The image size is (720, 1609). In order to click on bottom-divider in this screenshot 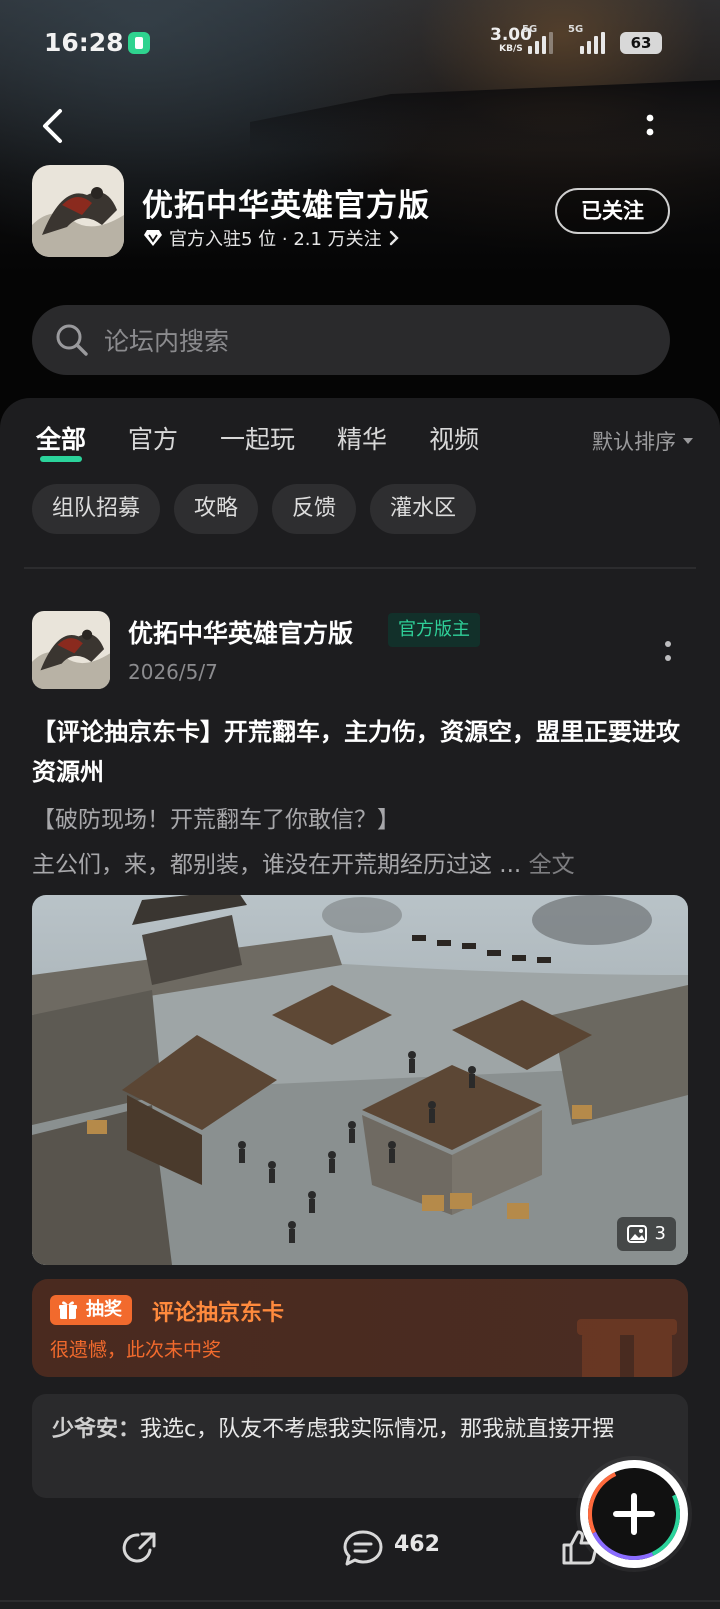, I will do `click(360, 1601)`.